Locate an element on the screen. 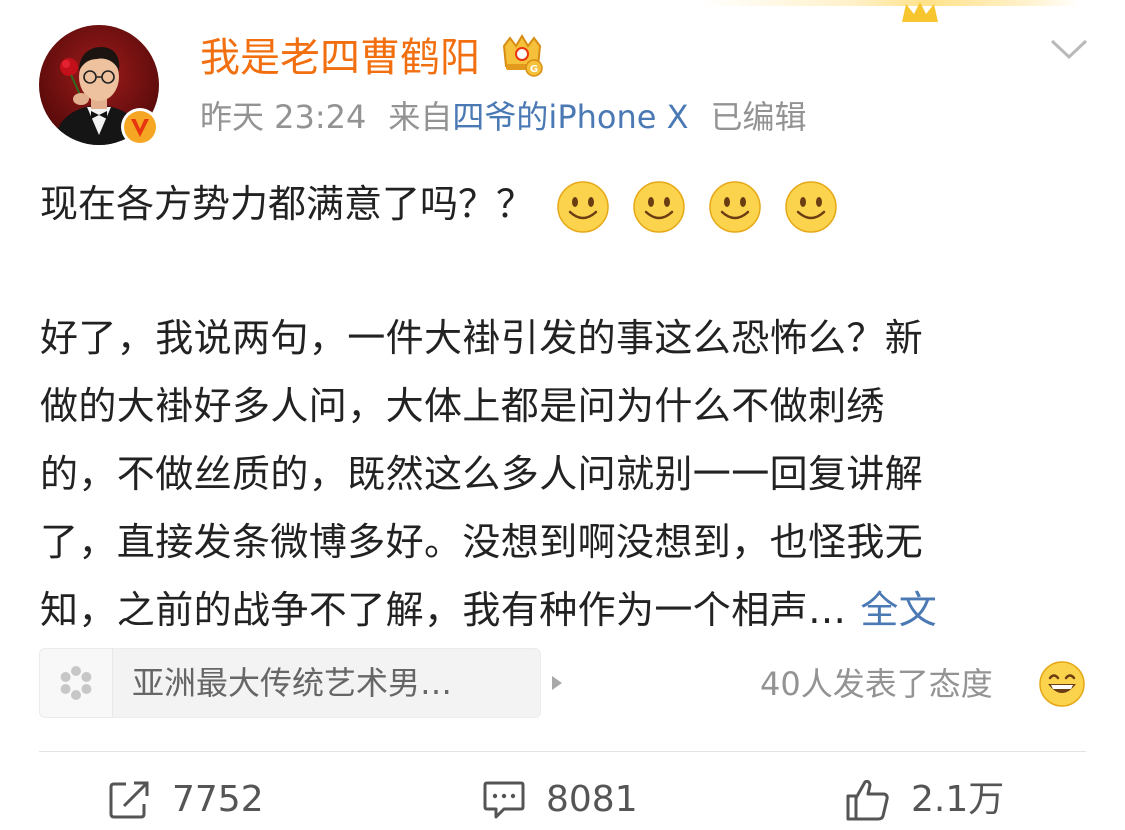  repost-icon is located at coordinates (129, 800).